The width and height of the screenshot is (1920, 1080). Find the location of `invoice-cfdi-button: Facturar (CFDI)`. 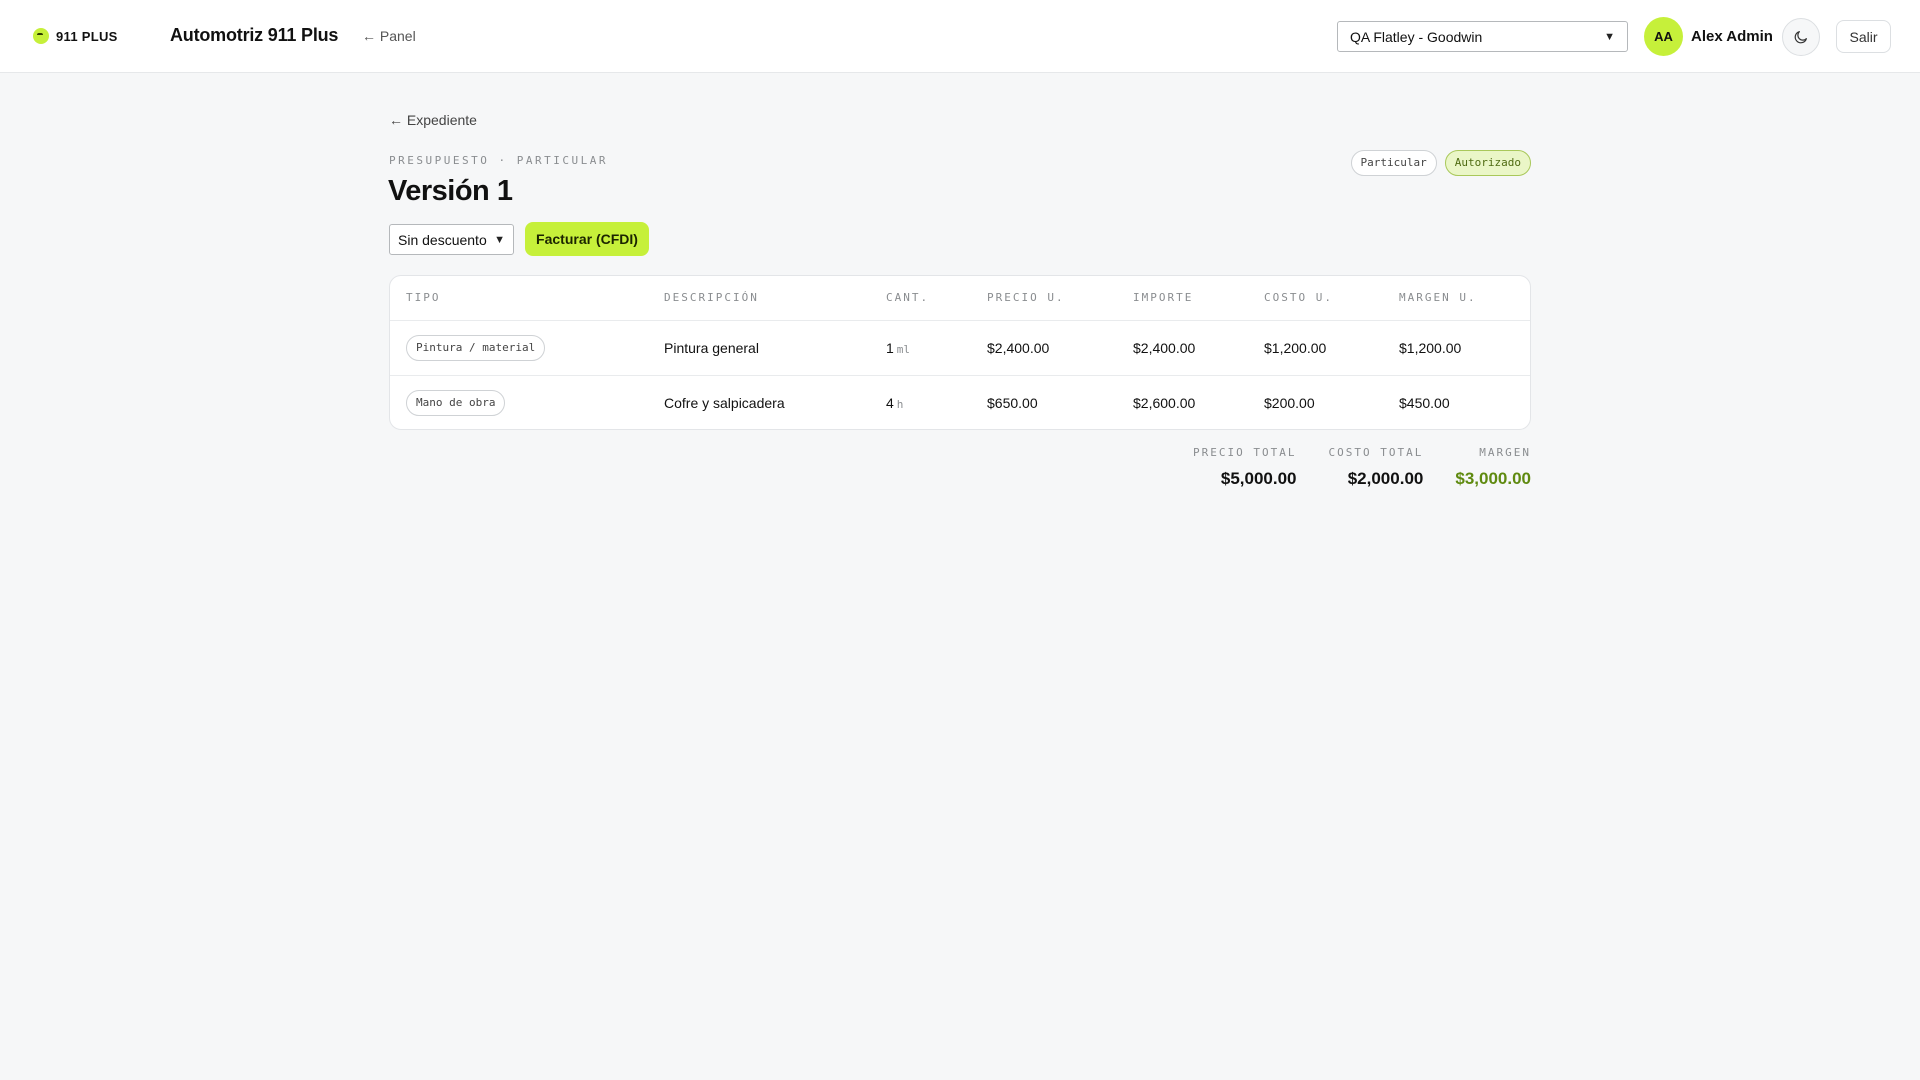

invoice-cfdi-button: Facturar (CFDI) is located at coordinates (587, 239).